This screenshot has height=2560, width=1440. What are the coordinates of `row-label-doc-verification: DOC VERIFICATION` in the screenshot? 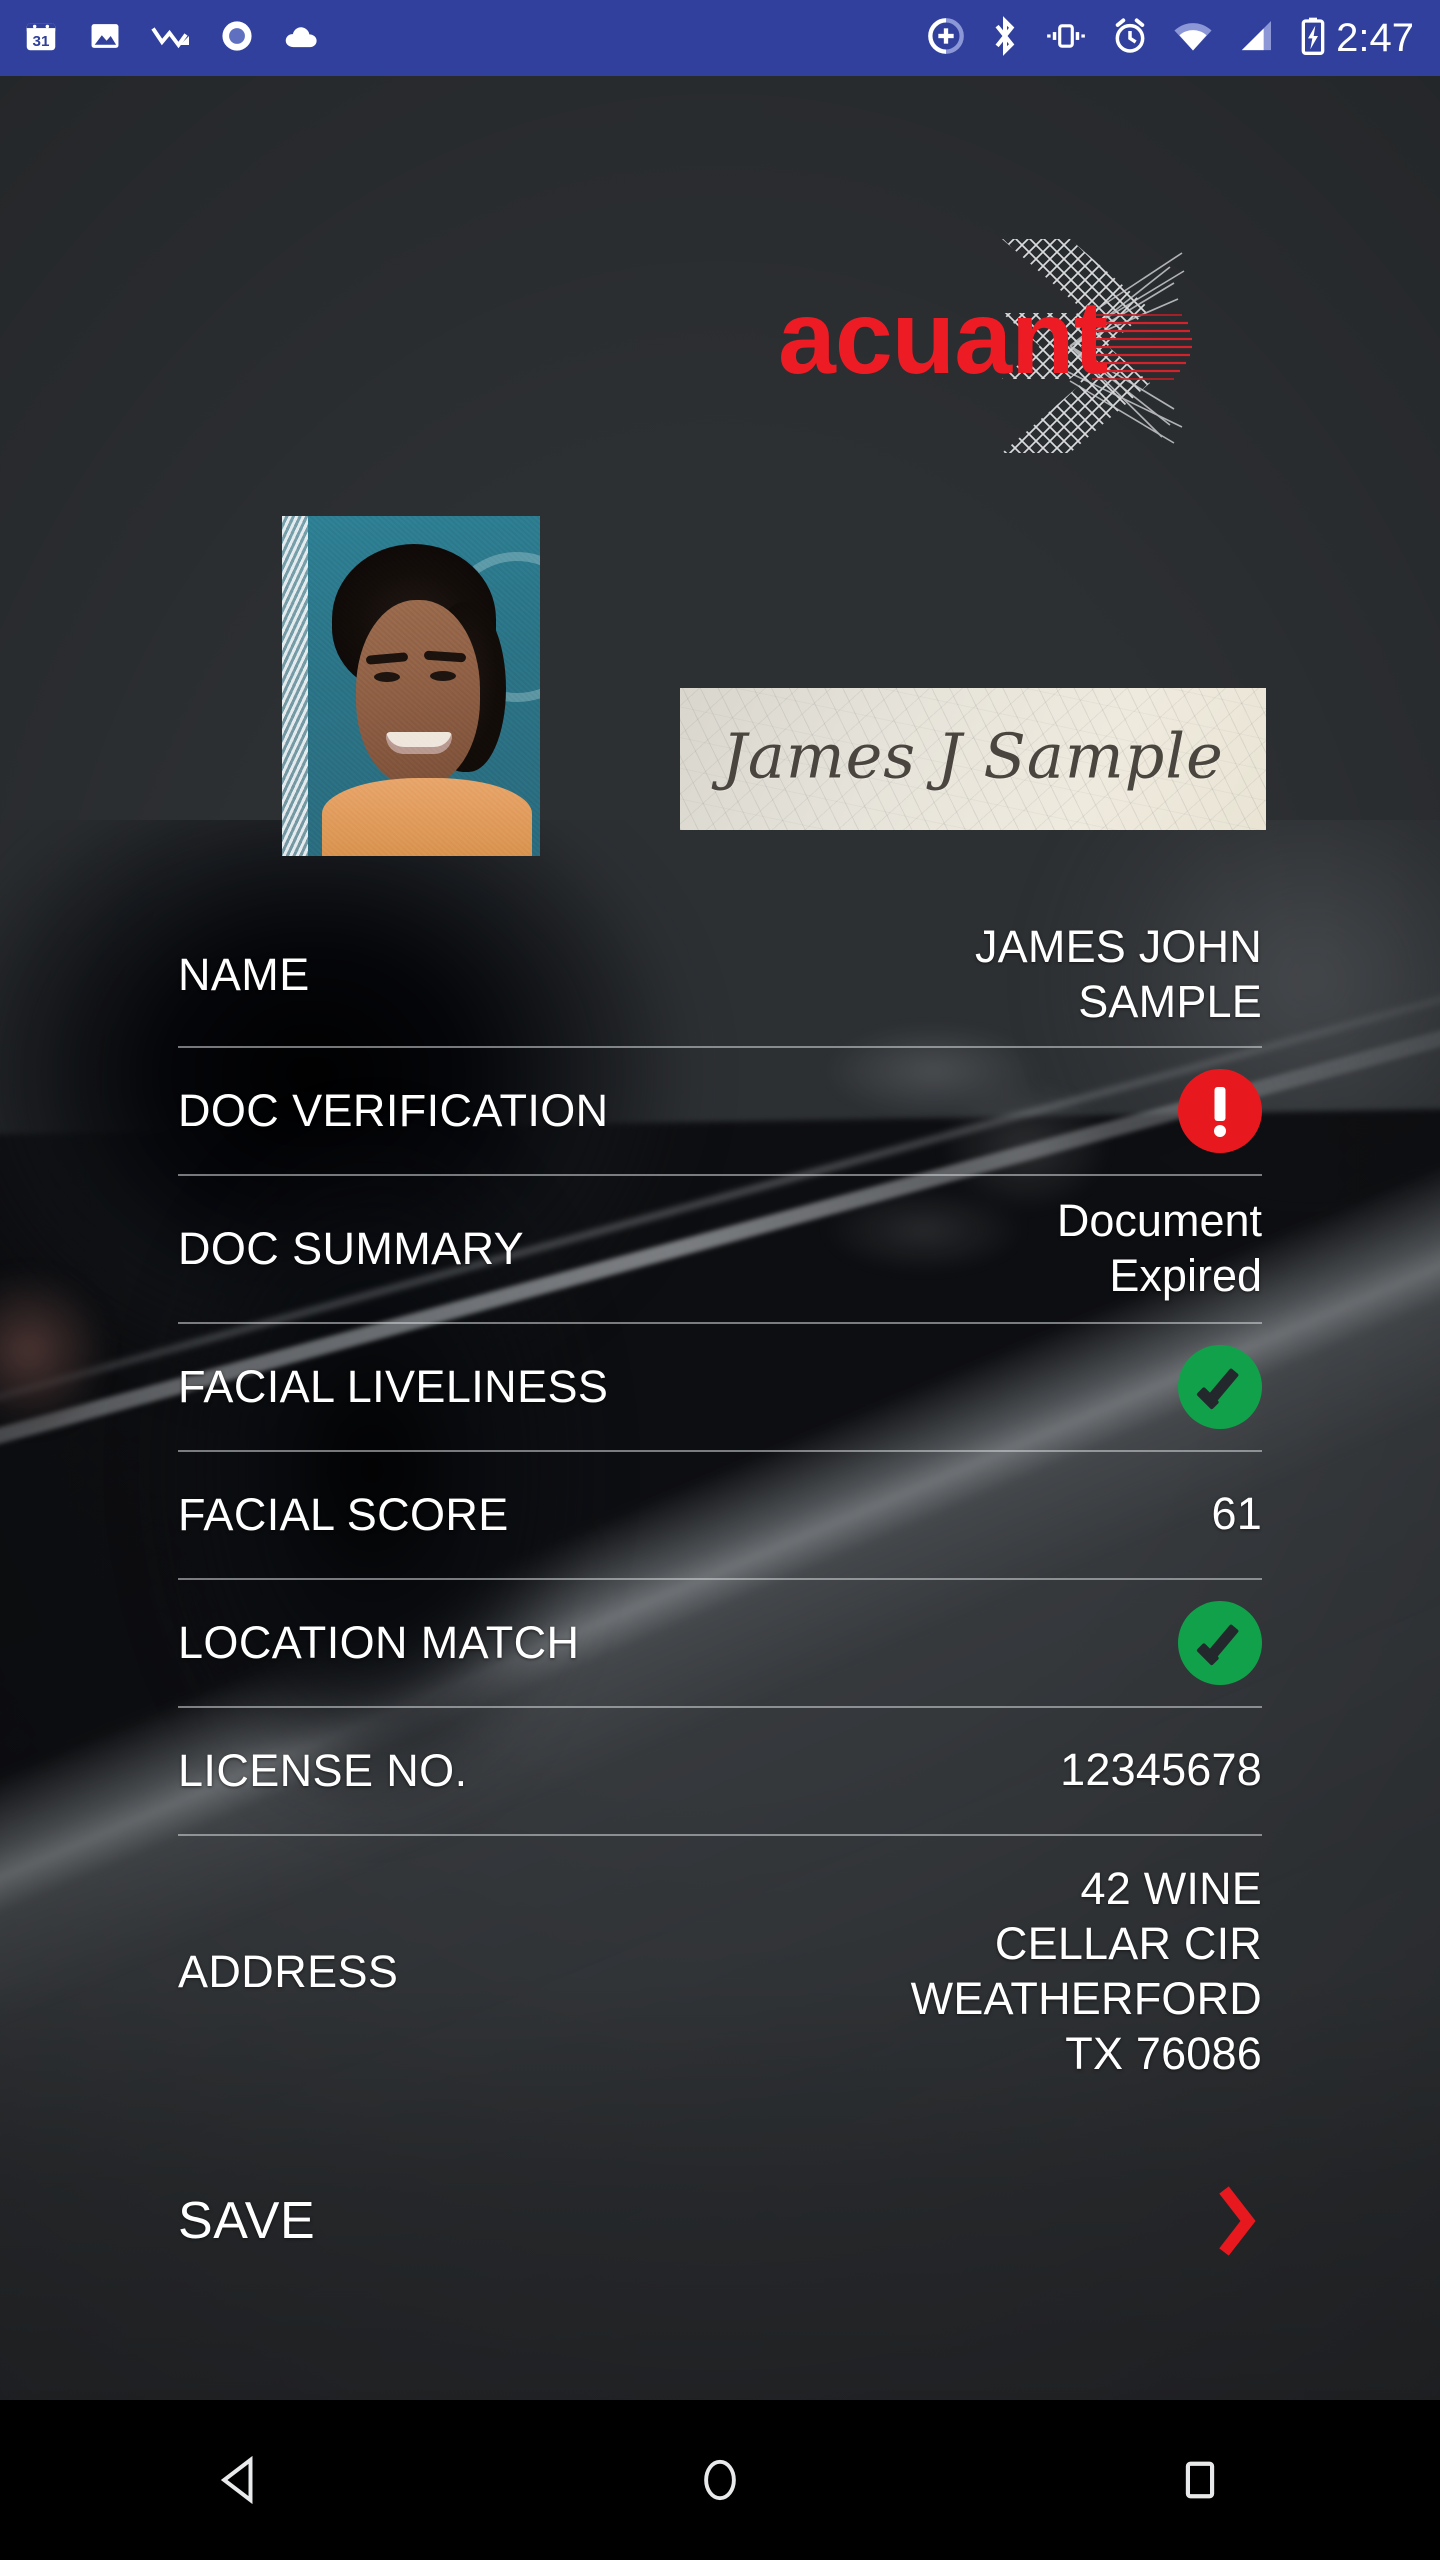 It's located at (393, 1110).